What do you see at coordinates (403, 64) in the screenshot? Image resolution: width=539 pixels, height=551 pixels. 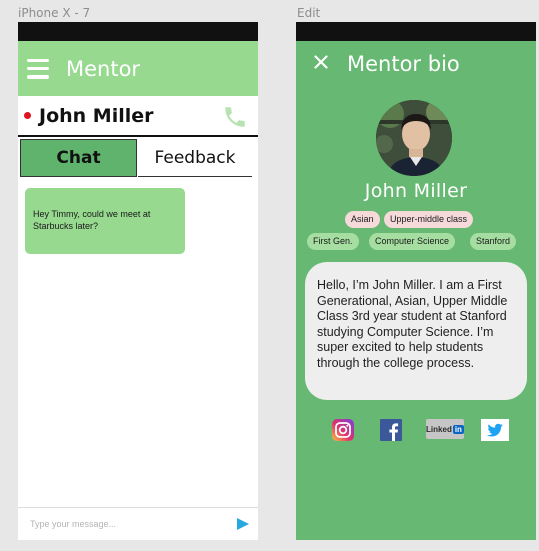 I see `page-title: Mentor bio` at bounding box center [403, 64].